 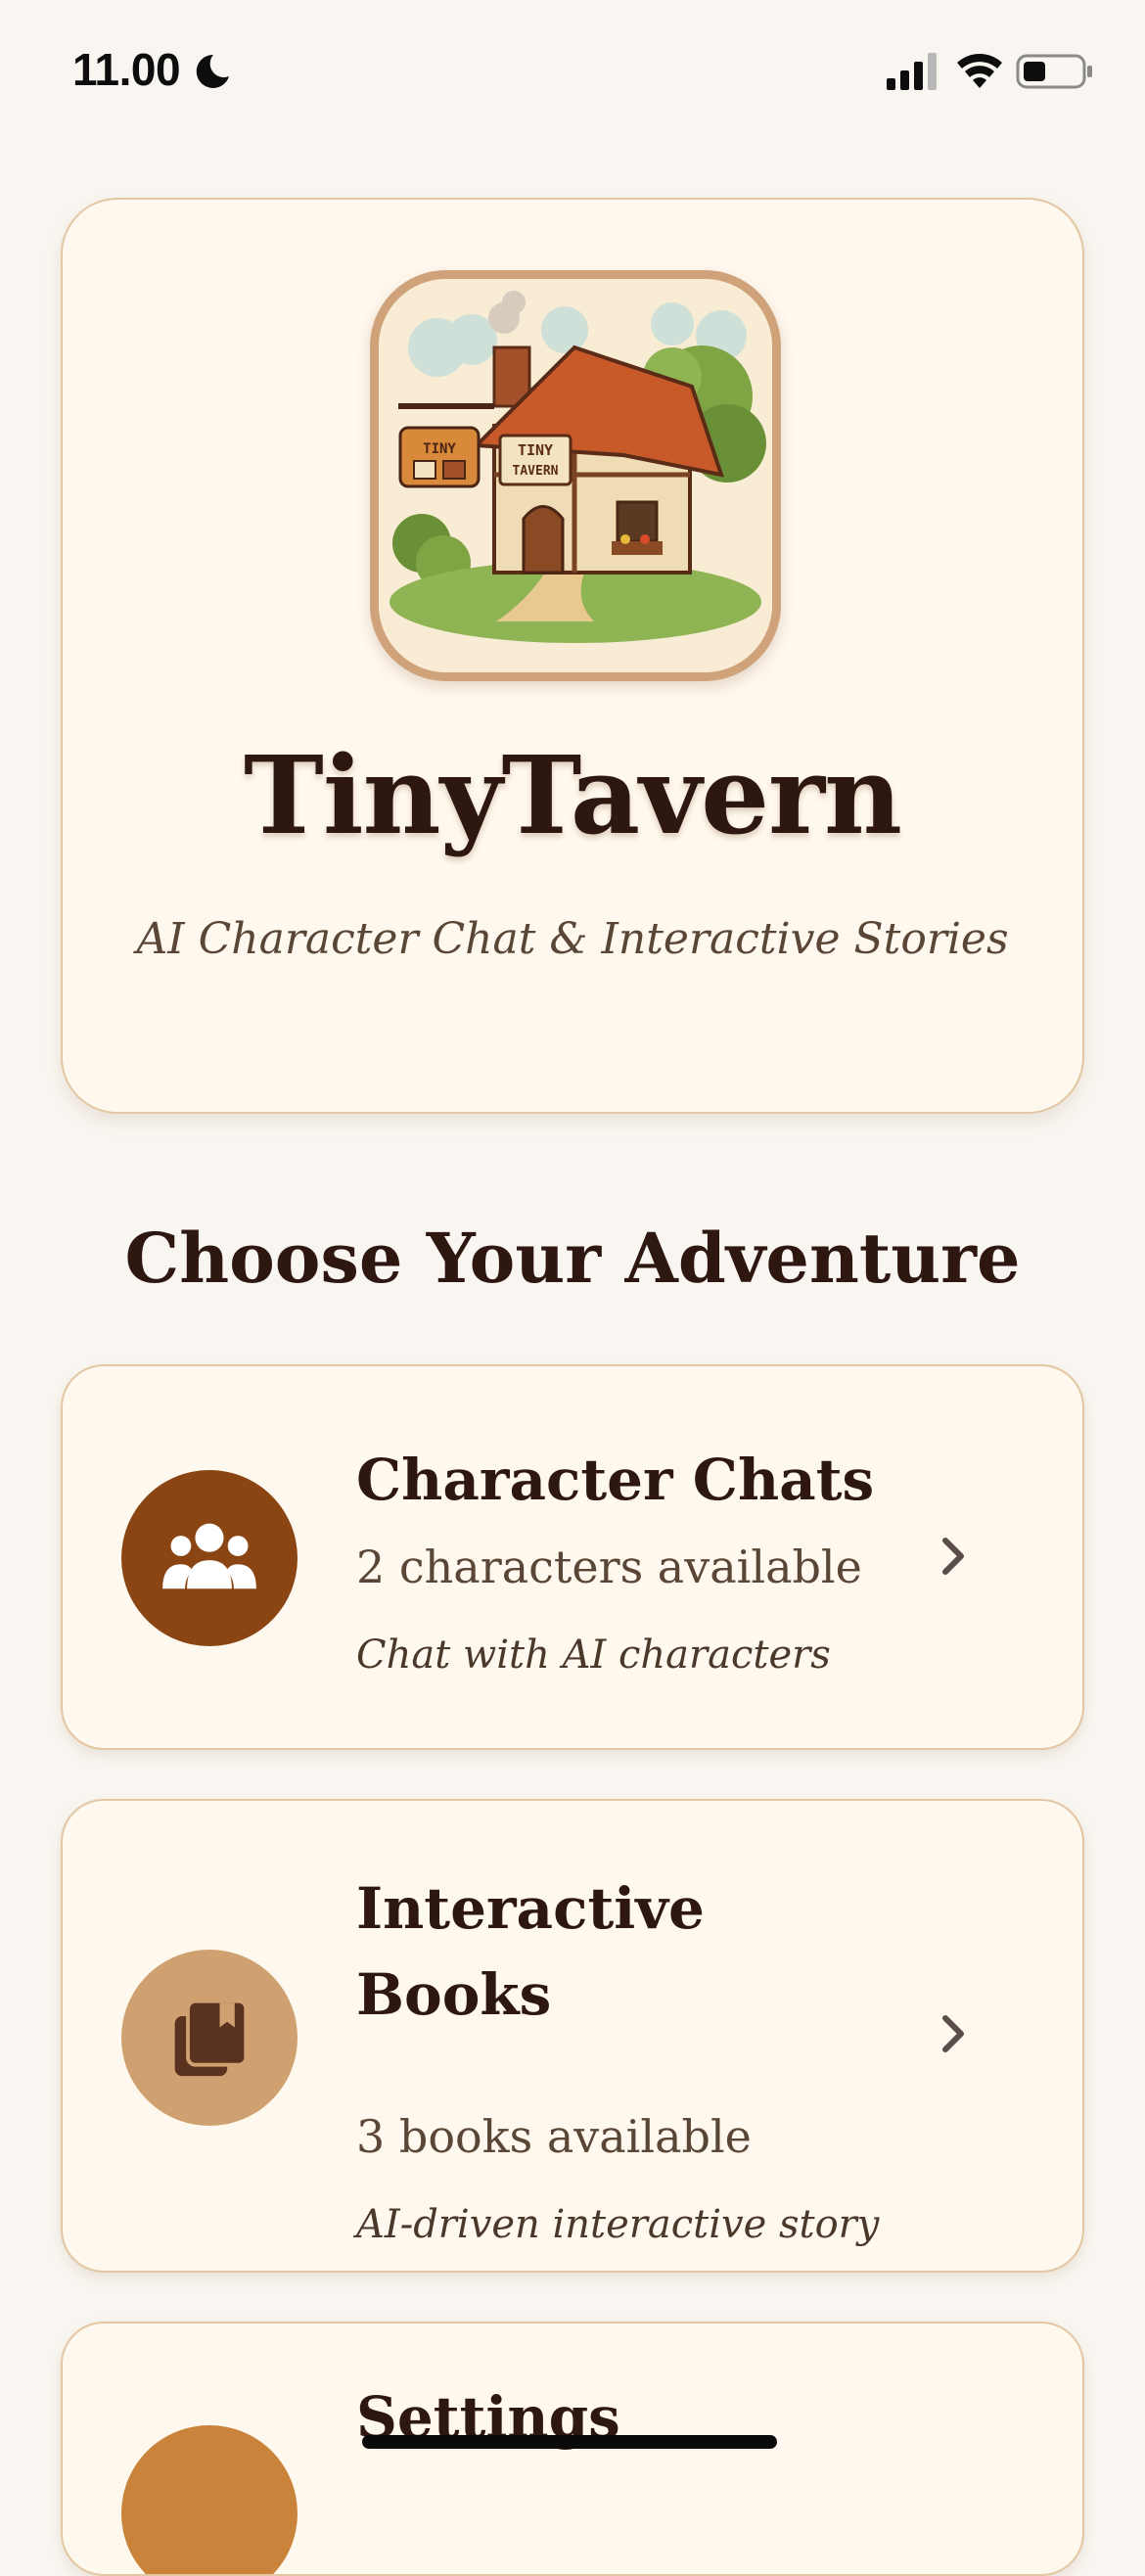 What do you see at coordinates (572, 939) in the screenshot?
I see `app-subtitle: AI Character Chat & Interactive Stories` at bounding box center [572, 939].